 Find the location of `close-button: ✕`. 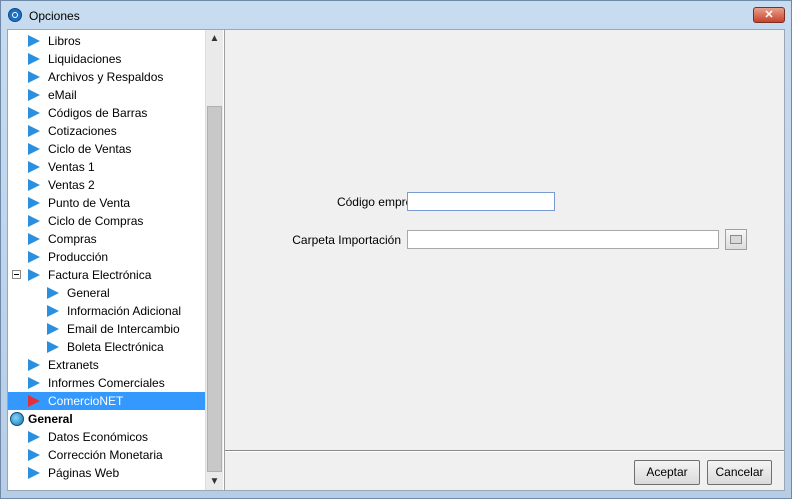

close-button: ✕ is located at coordinates (769, 15).